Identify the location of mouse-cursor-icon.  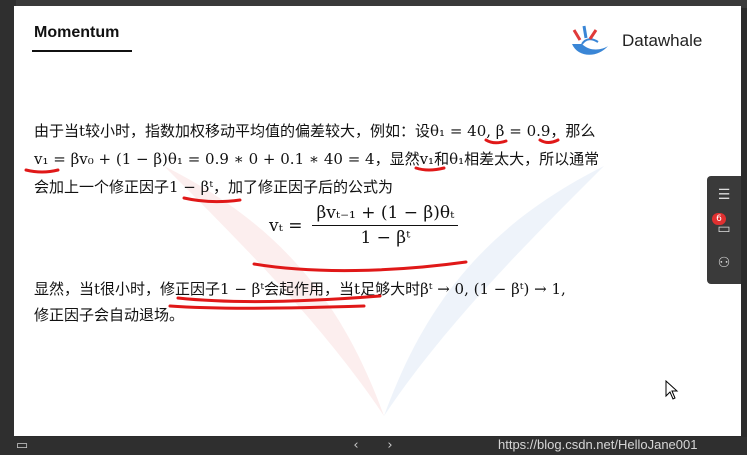
(672, 390).